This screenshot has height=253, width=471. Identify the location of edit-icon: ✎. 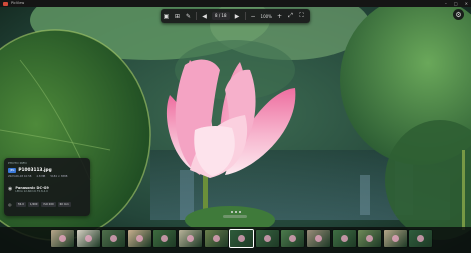
(188, 16).